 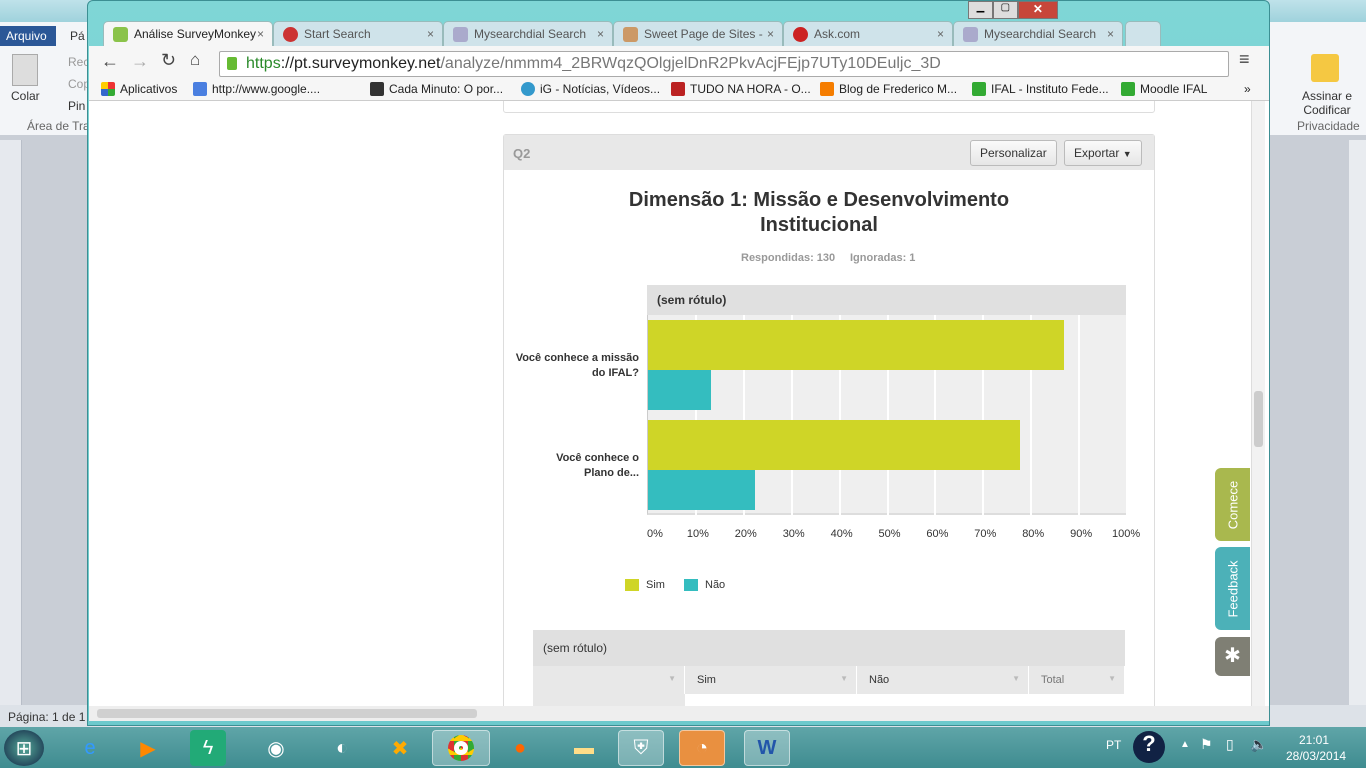 What do you see at coordinates (1232, 588) in the screenshot?
I see `feedback-side-tab: Feedback` at bounding box center [1232, 588].